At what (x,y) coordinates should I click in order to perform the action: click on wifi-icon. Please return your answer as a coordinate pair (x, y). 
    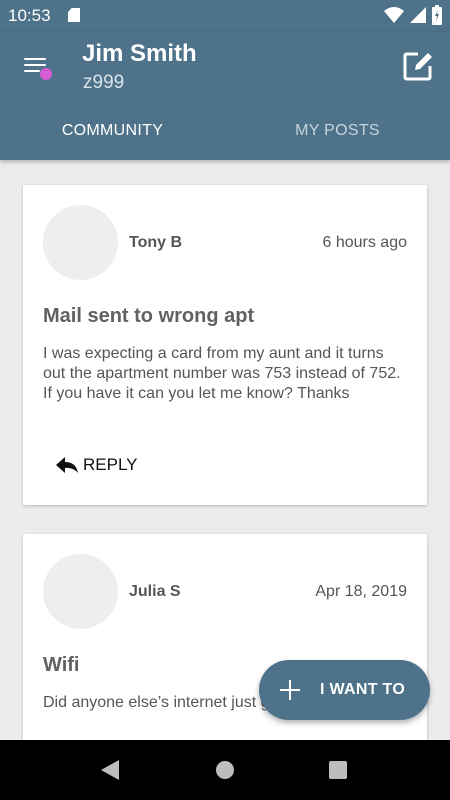
    Looking at the image, I should click on (394, 15).